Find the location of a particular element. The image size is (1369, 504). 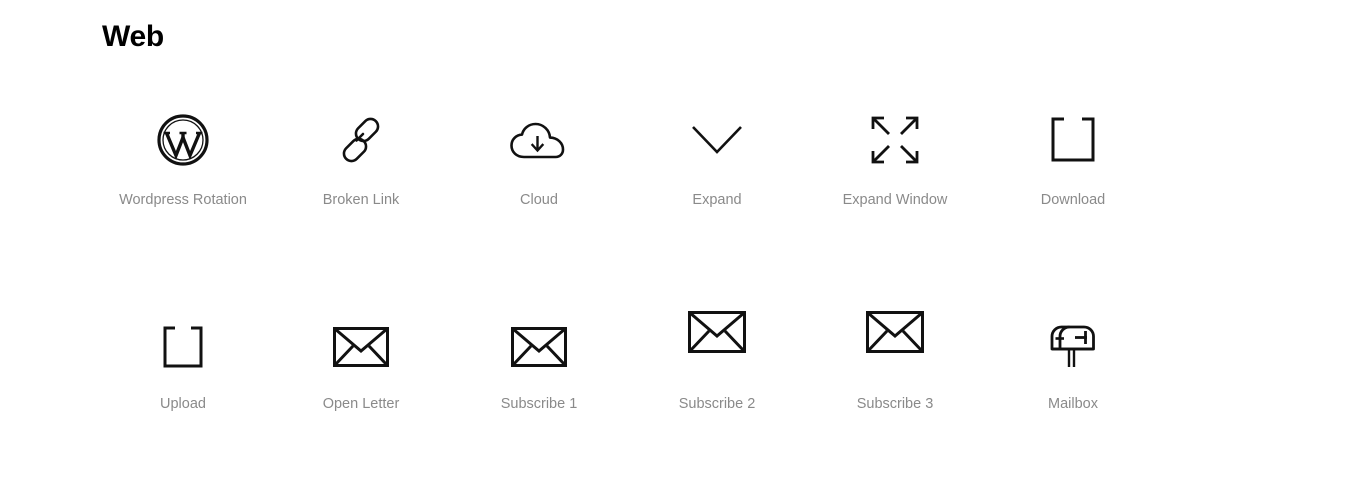

chevron-down-icon is located at coordinates (717, 140).